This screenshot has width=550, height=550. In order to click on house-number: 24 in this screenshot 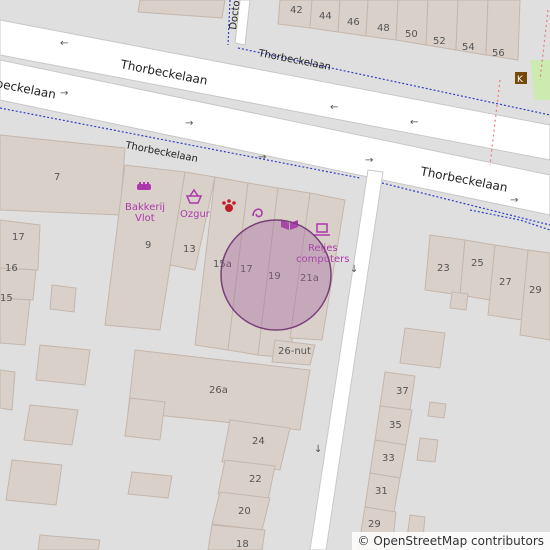, I will do `click(258, 441)`.